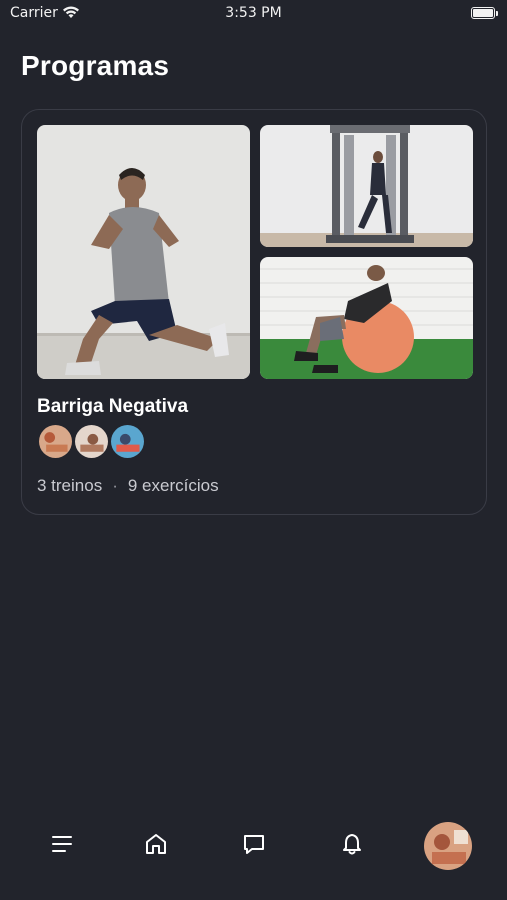 The width and height of the screenshot is (507, 900). I want to click on battery-icon, so click(484, 13).